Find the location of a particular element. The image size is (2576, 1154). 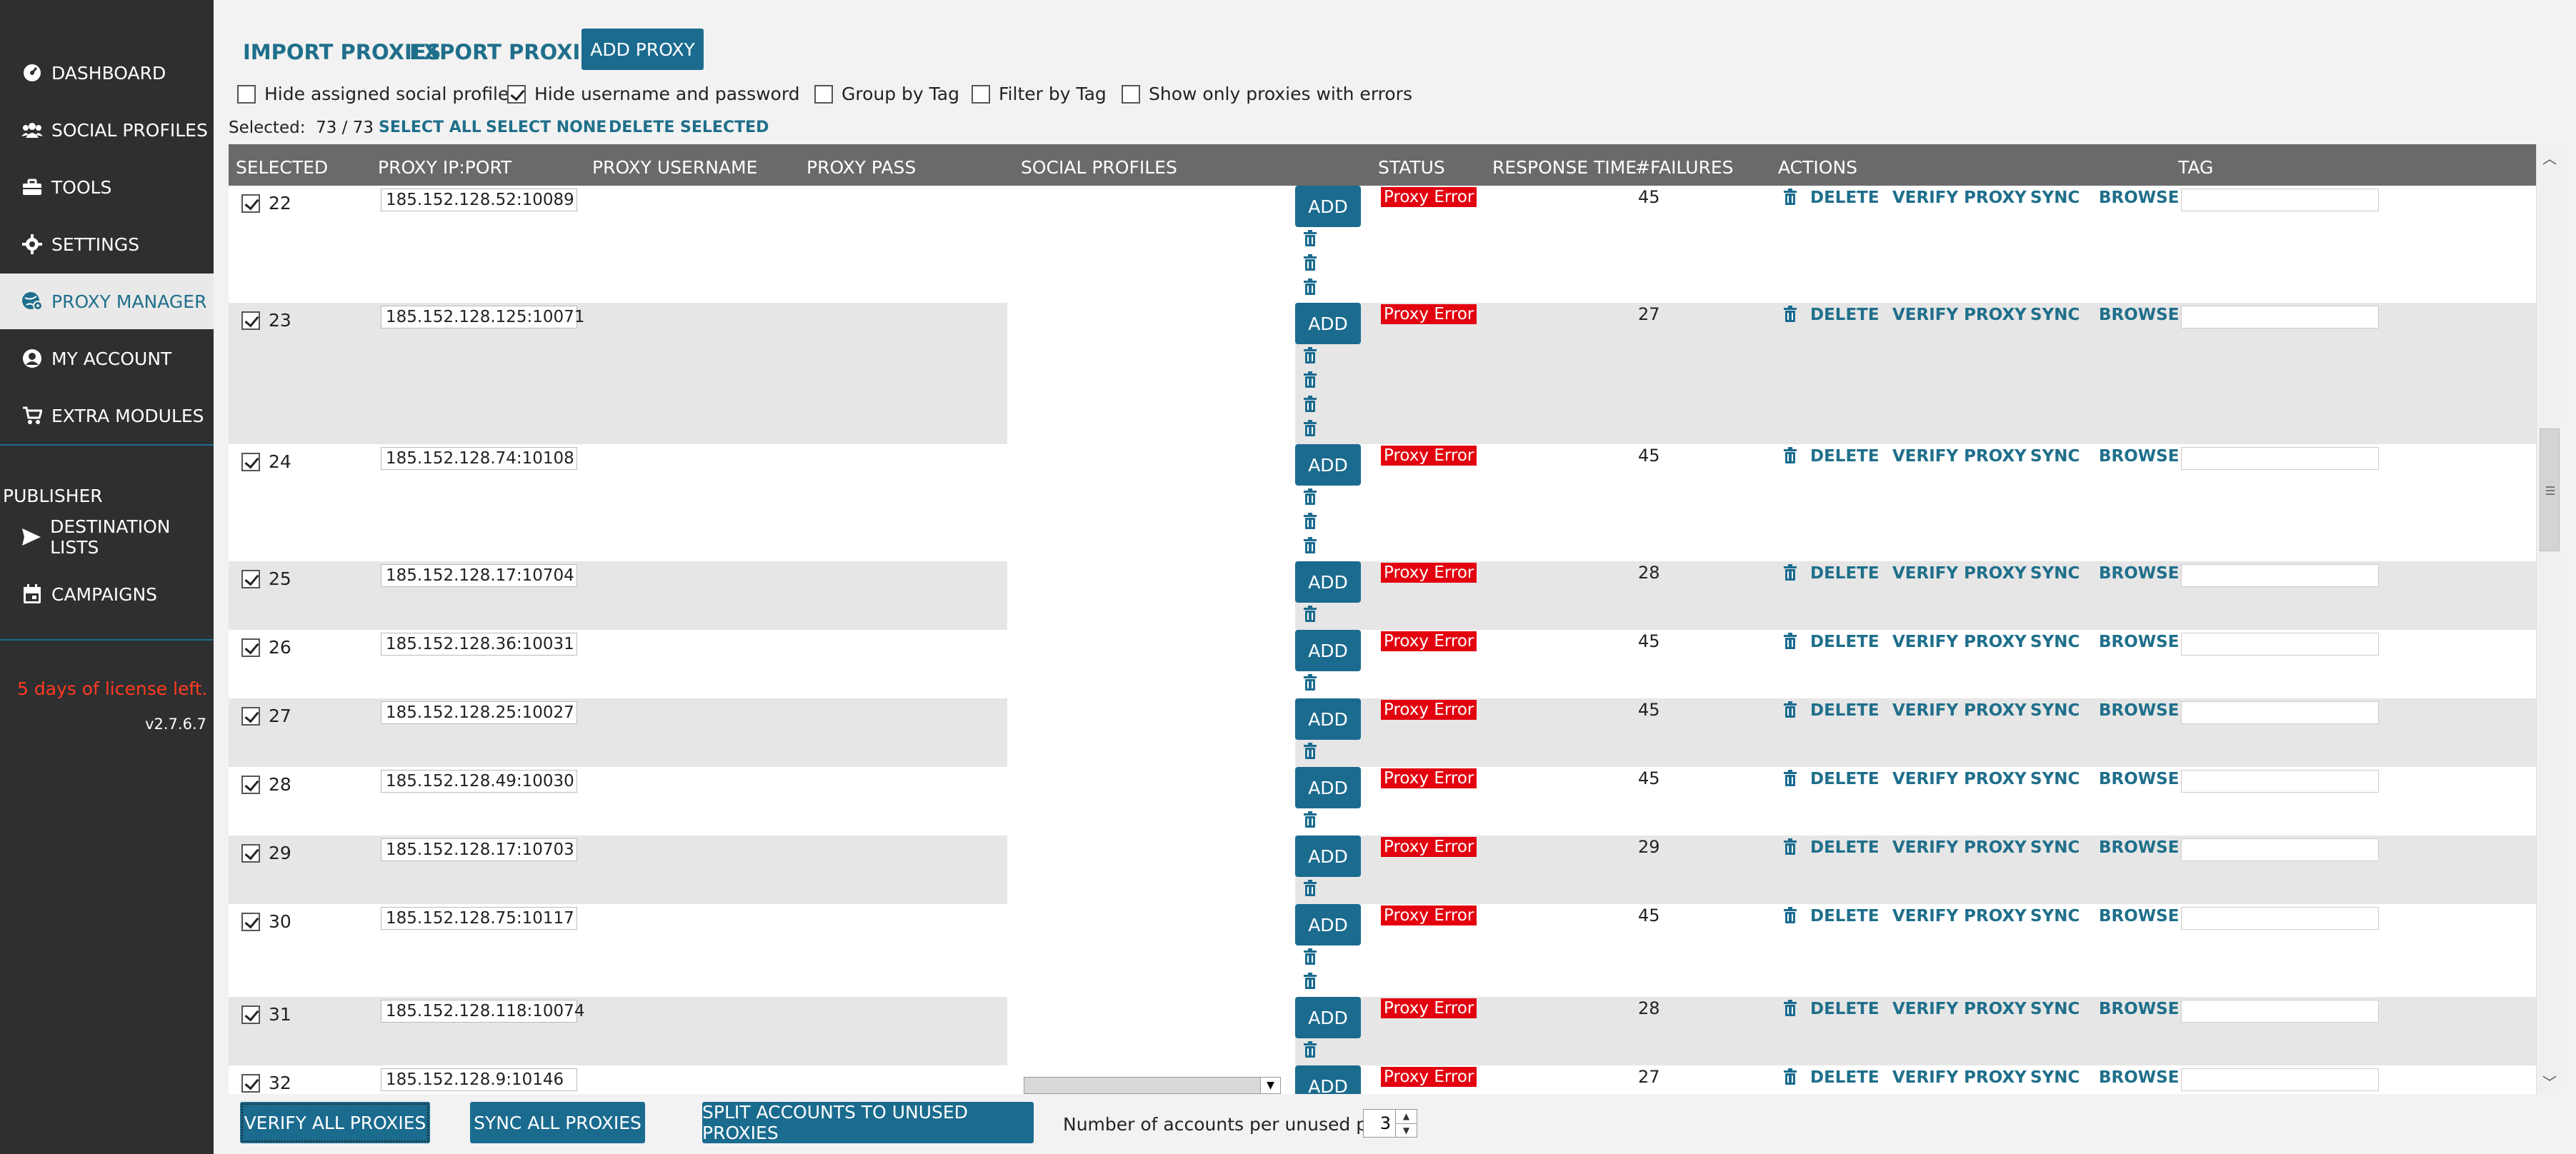

sync-all-proxies-button: SYNC ALL PROXIES is located at coordinates (558, 1122).